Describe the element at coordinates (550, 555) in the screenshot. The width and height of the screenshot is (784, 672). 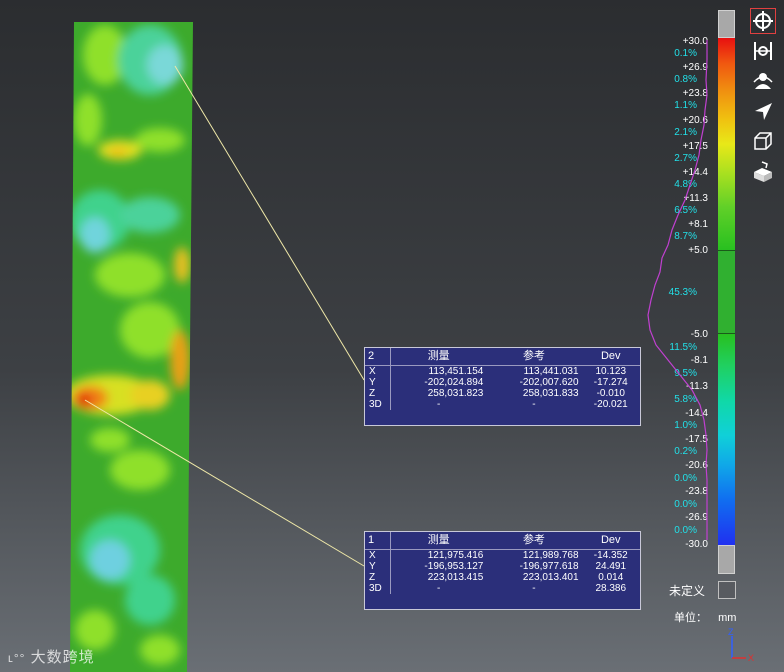
I see `reference-value: 121,989.768` at that location.